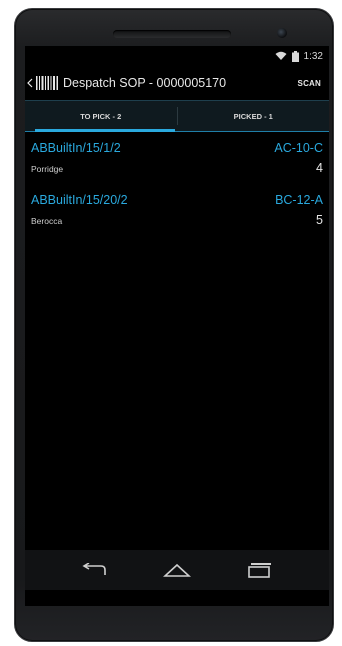  What do you see at coordinates (31, 83) in the screenshot?
I see `back-chevron-icon` at bounding box center [31, 83].